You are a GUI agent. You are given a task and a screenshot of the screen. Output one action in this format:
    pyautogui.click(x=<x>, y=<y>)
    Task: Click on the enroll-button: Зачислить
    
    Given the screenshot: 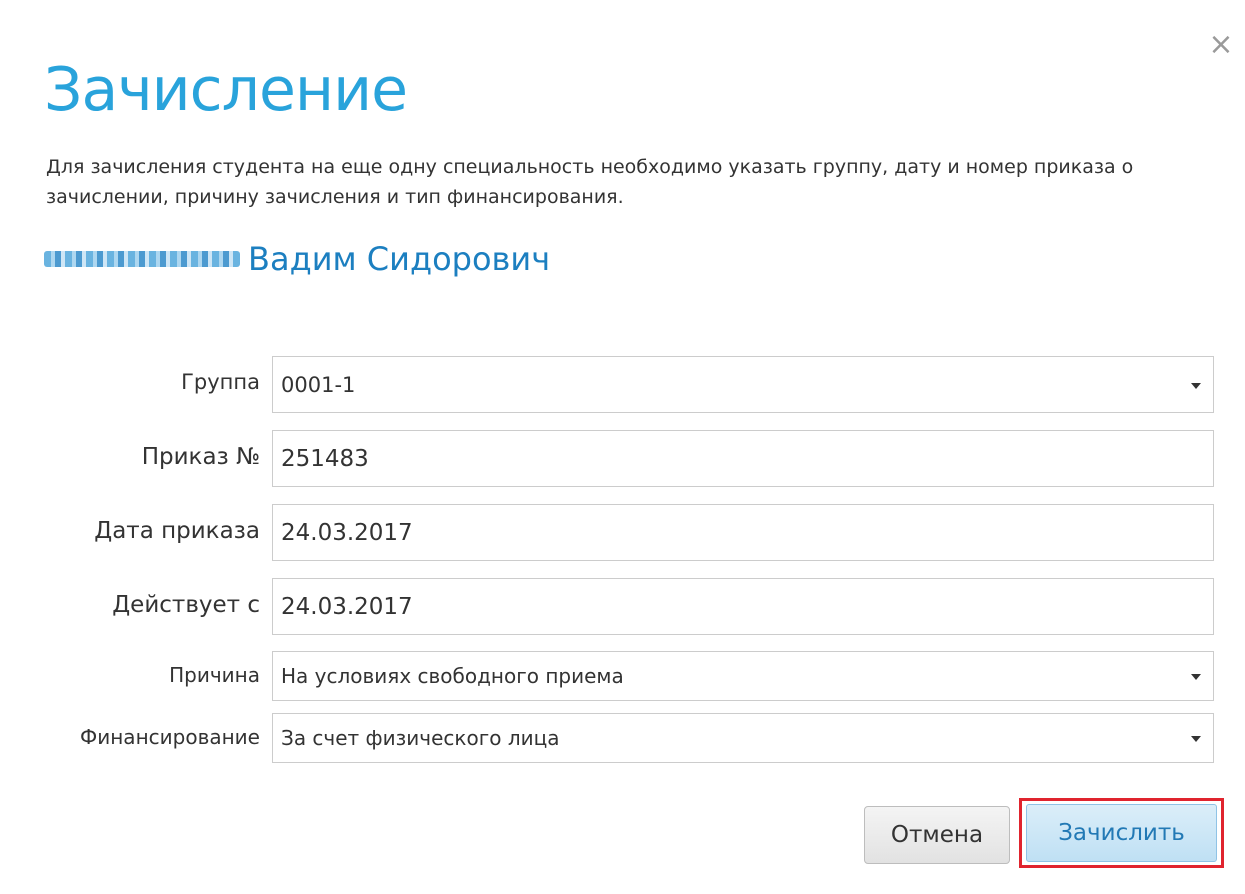 What is the action you would take?
    pyautogui.click(x=1121, y=833)
    